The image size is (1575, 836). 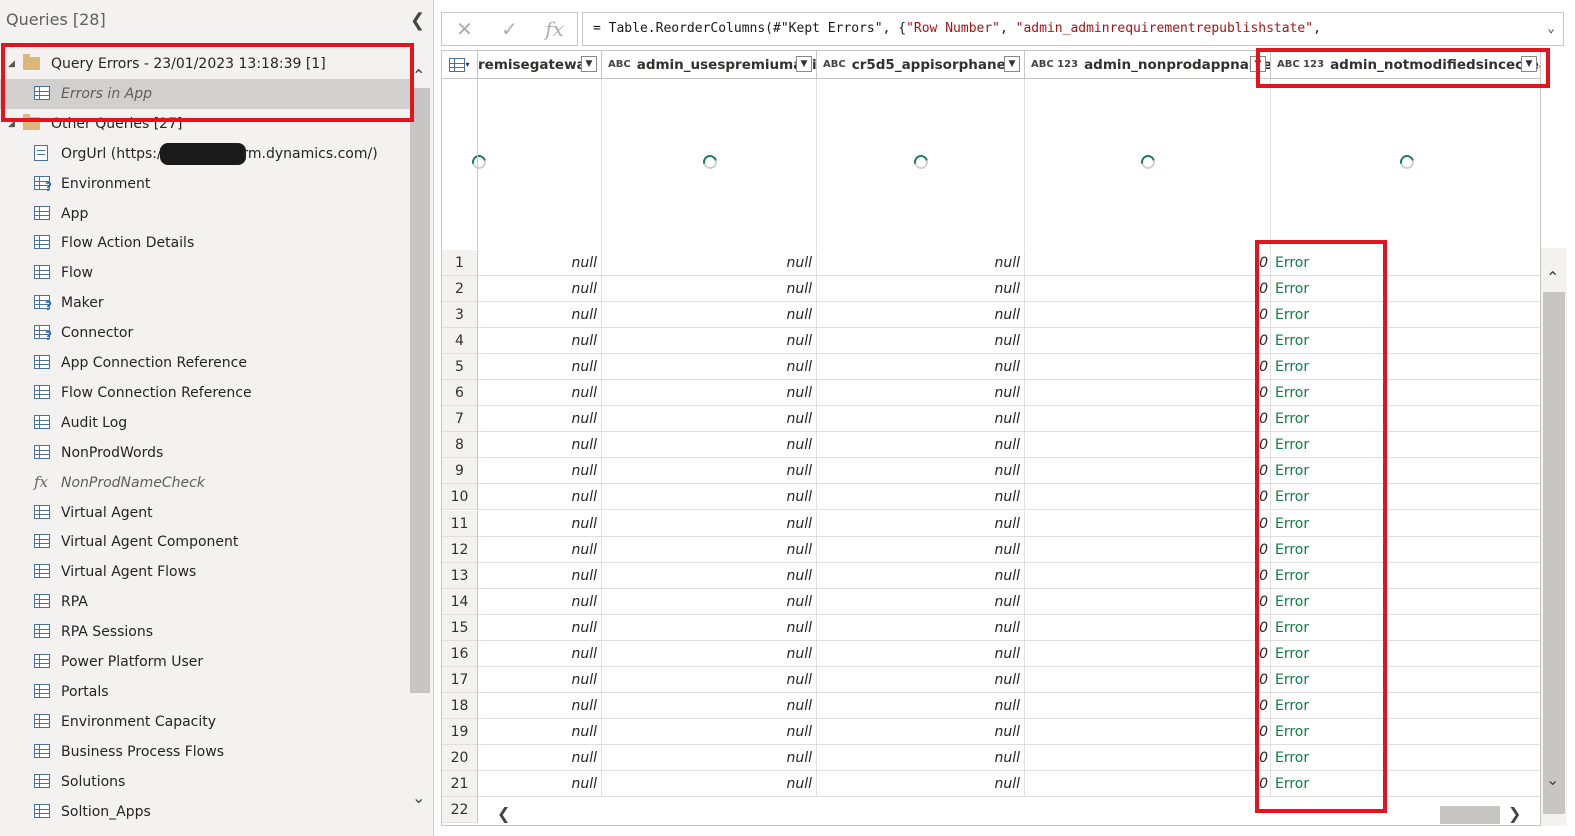 What do you see at coordinates (460, 393) in the screenshot?
I see `row-number: 6` at bounding box center [460, 393].